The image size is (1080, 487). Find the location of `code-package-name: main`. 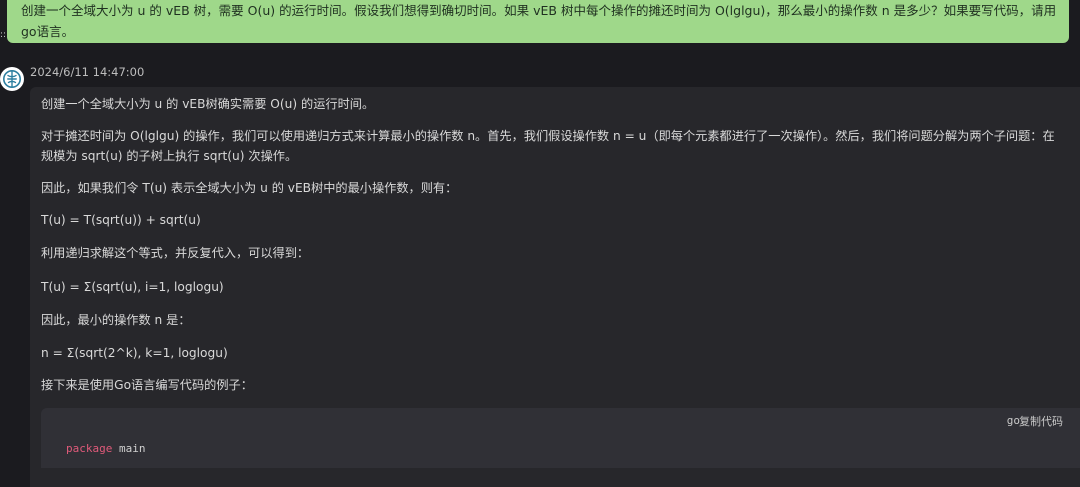

code-package-name: main is located at coordinates (132, 448).